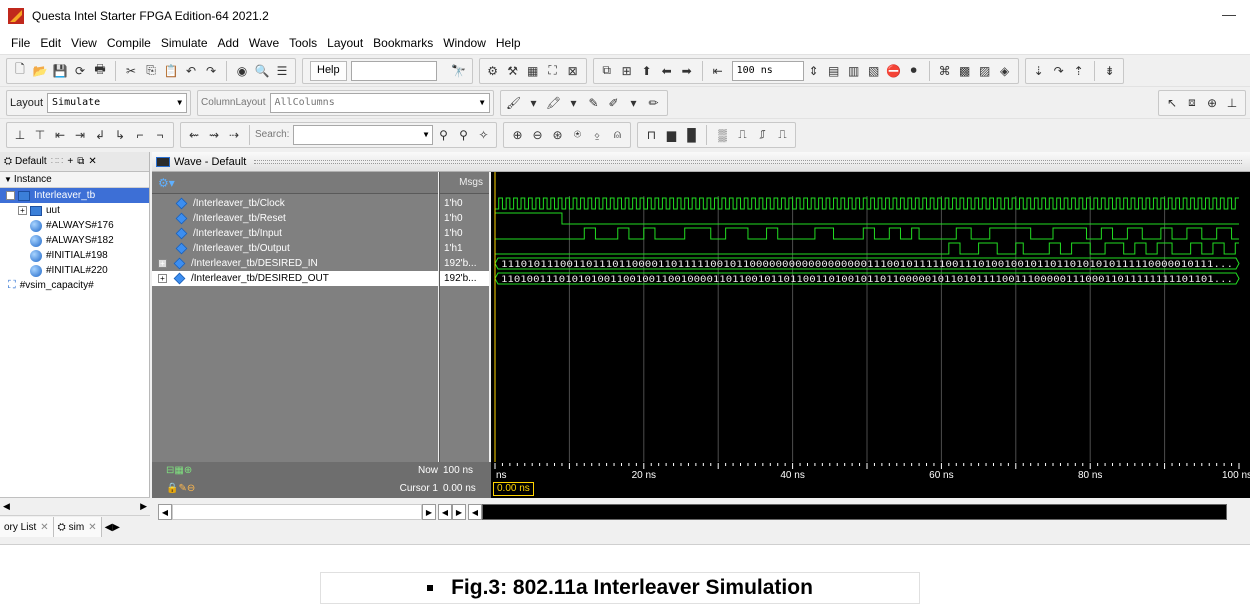  I want to click on menu-layout: Layout, so click(345, 43).